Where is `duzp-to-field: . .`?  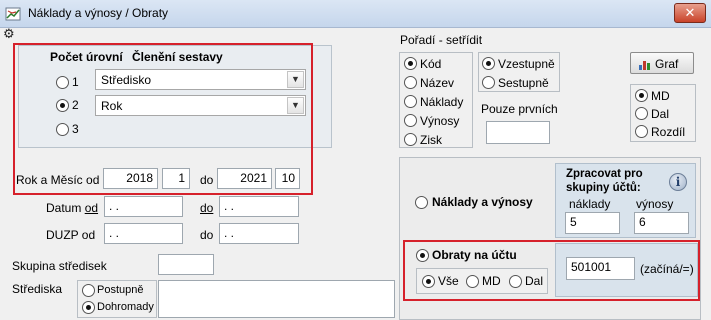
duzp-to-field: . . is located at coordinates (259, 233).